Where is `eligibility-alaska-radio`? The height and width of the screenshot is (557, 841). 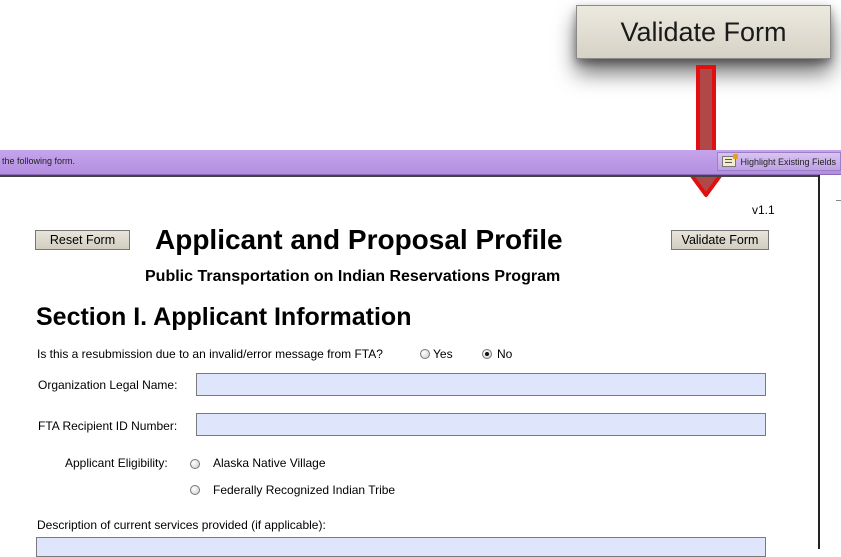
eligibility-alaska-radio is located at coordinates (195, 464).